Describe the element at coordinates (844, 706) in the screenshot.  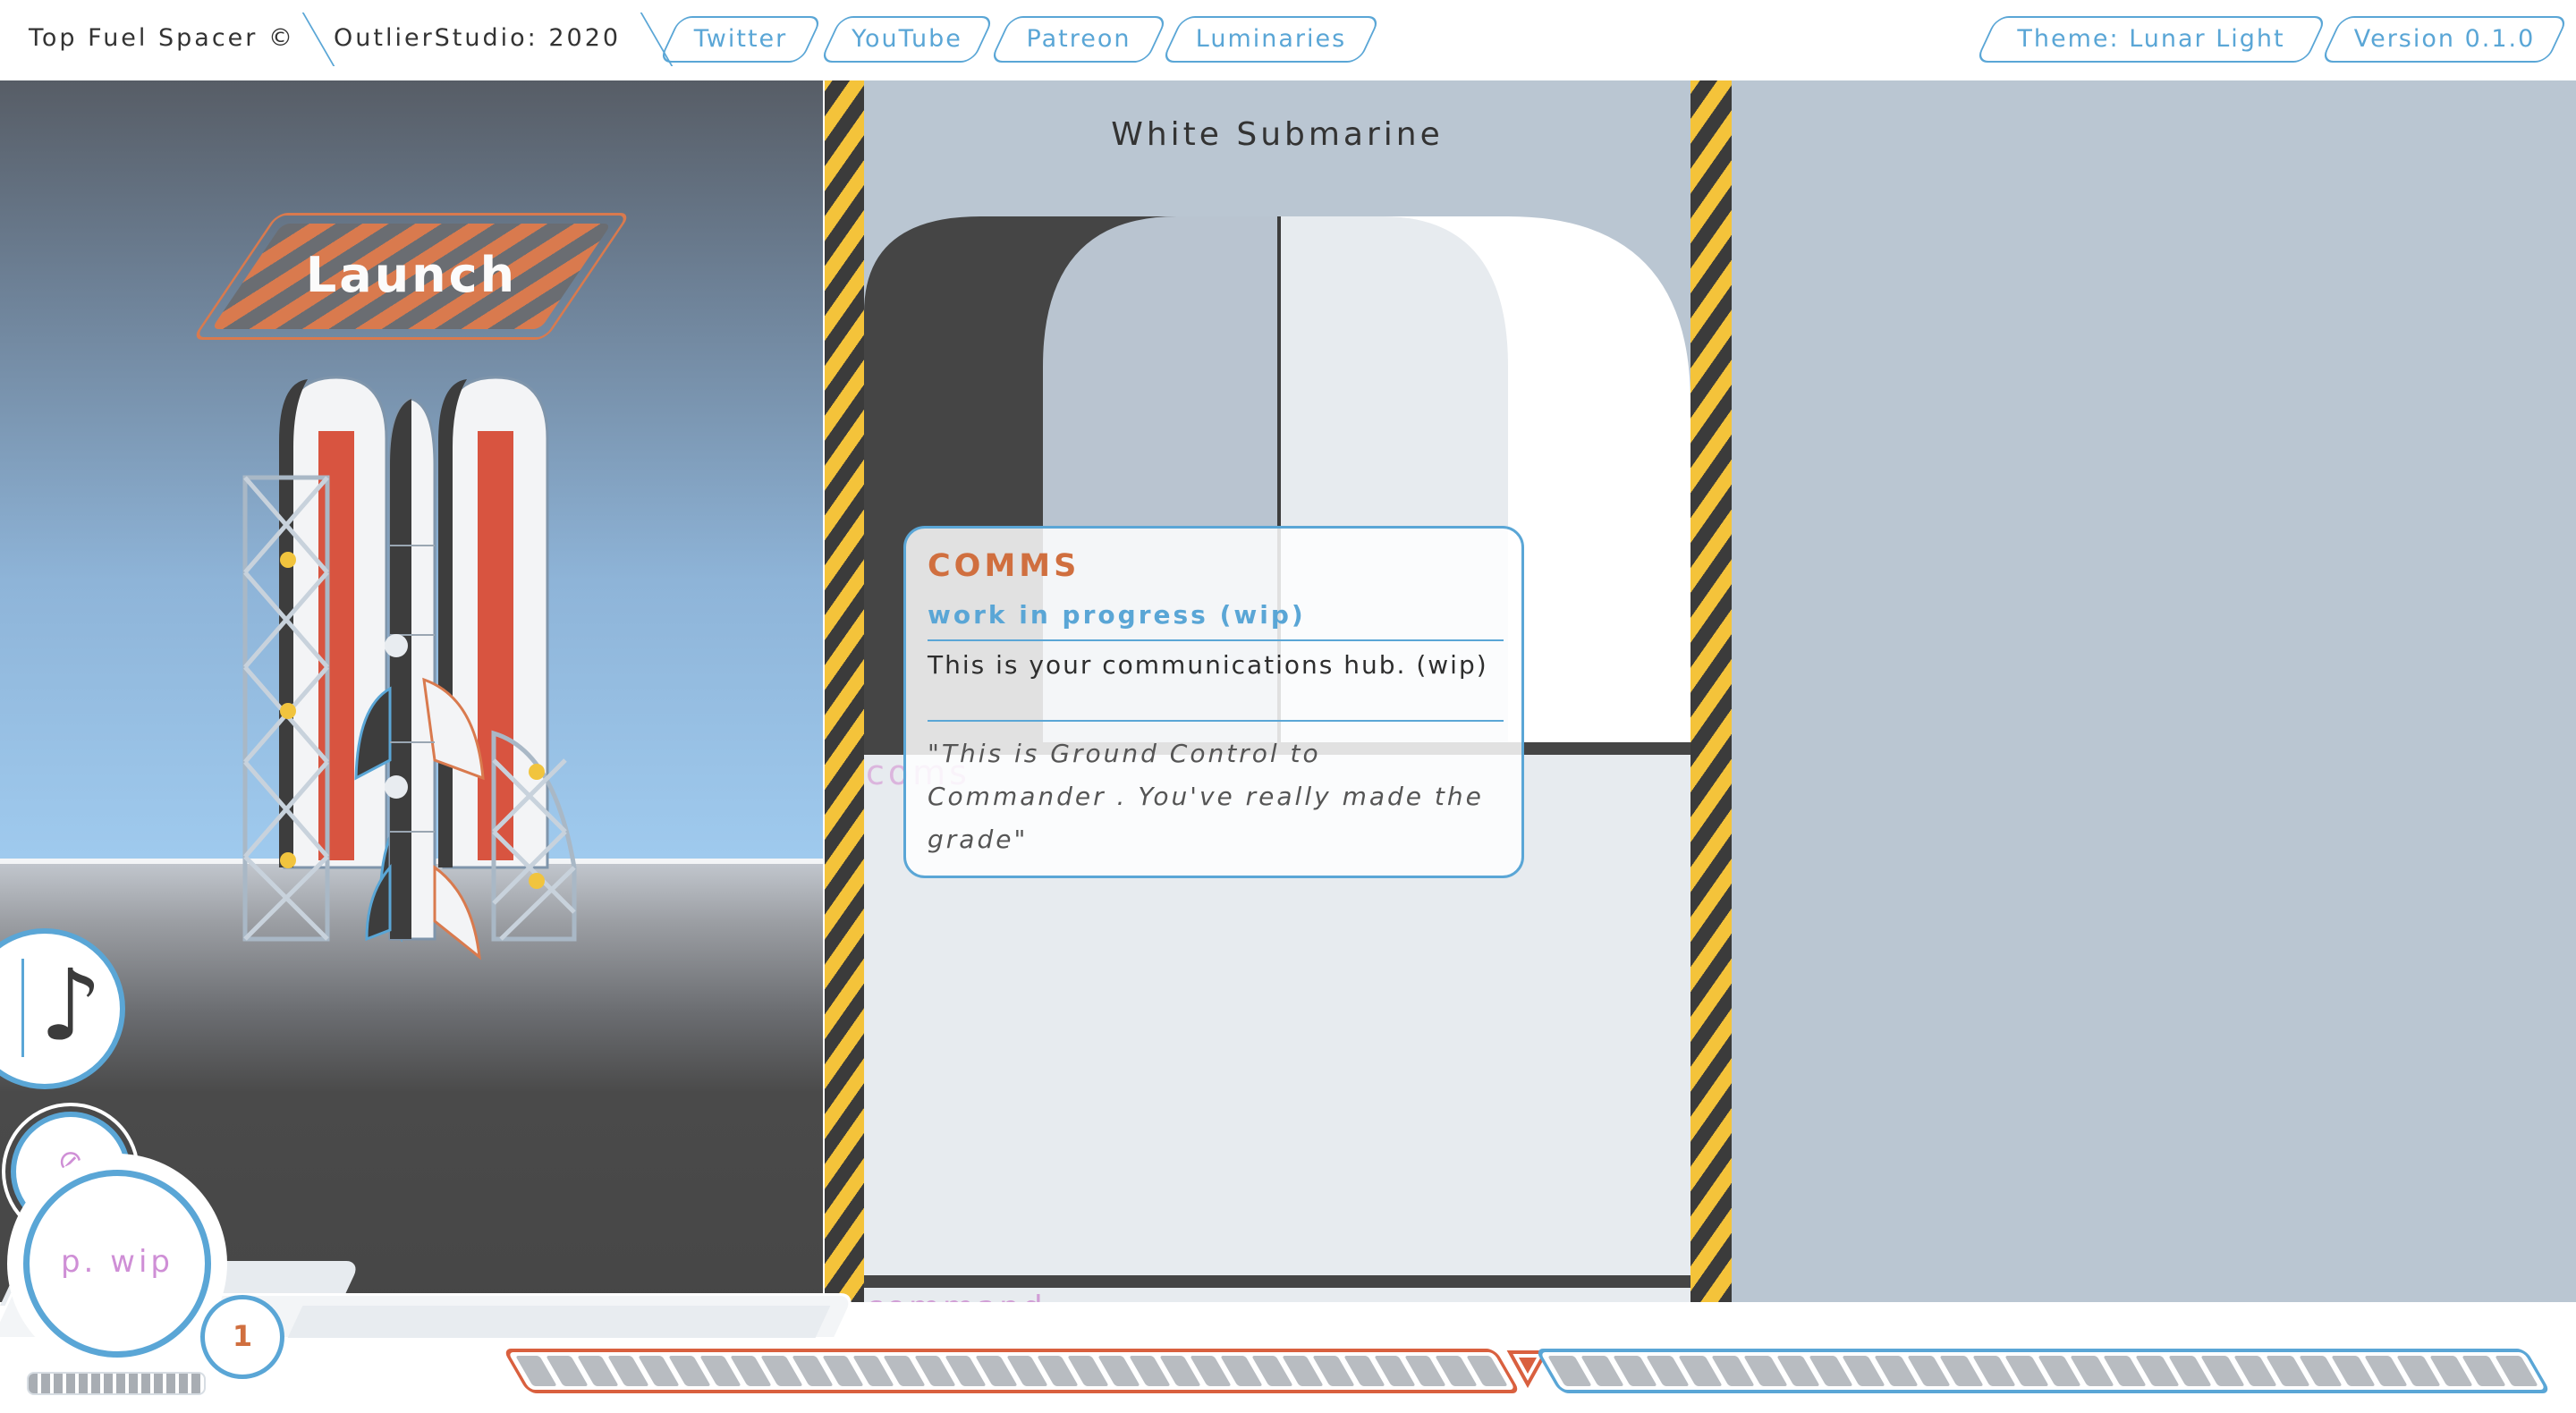
I see `hazard-stripe-left` at that location.